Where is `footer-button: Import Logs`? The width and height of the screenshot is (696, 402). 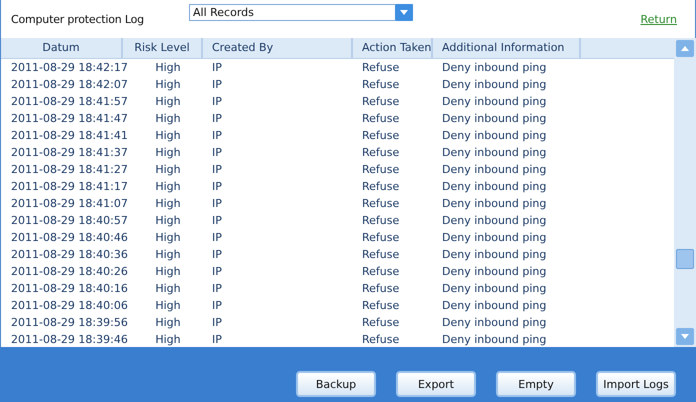
footer-button: Import Logs is located at coordinates (636, 384).